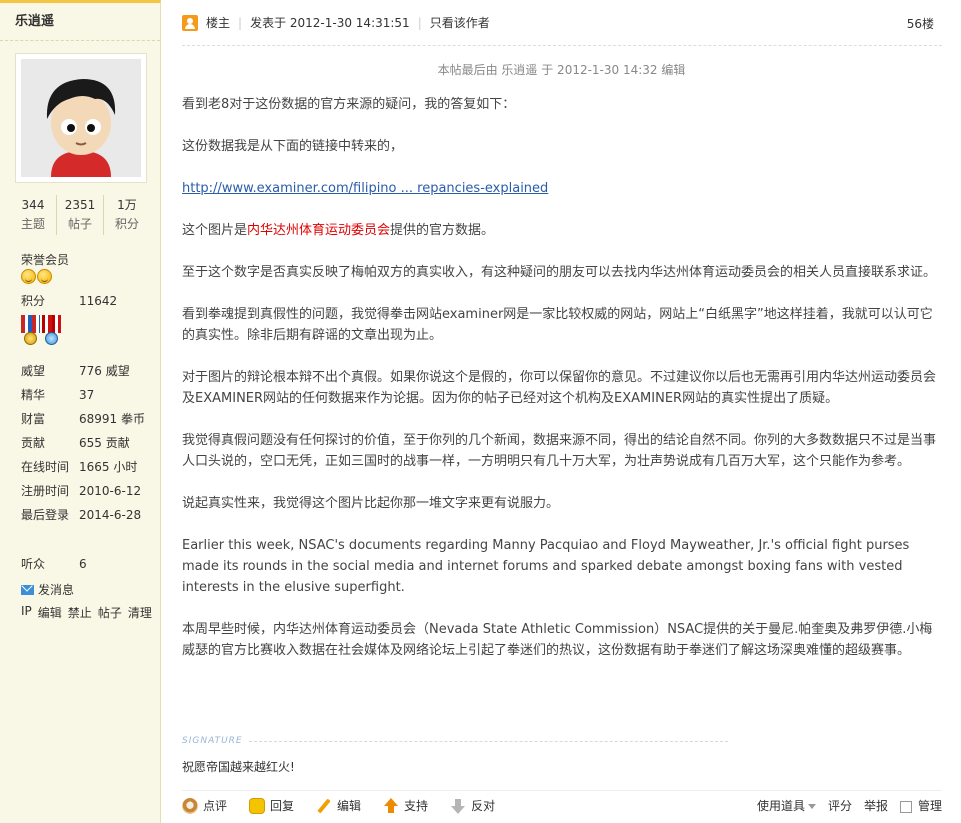 Image resolution: width=961 pixels, height=823 pixels. I want to click on manage-toggle: 管理, so click(920, 805).